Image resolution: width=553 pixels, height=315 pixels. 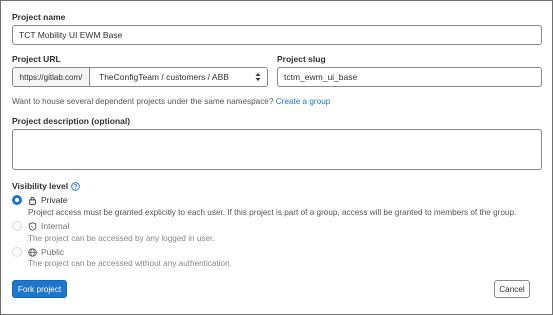 I want to click on radio-private, so click(x=17, y=200).